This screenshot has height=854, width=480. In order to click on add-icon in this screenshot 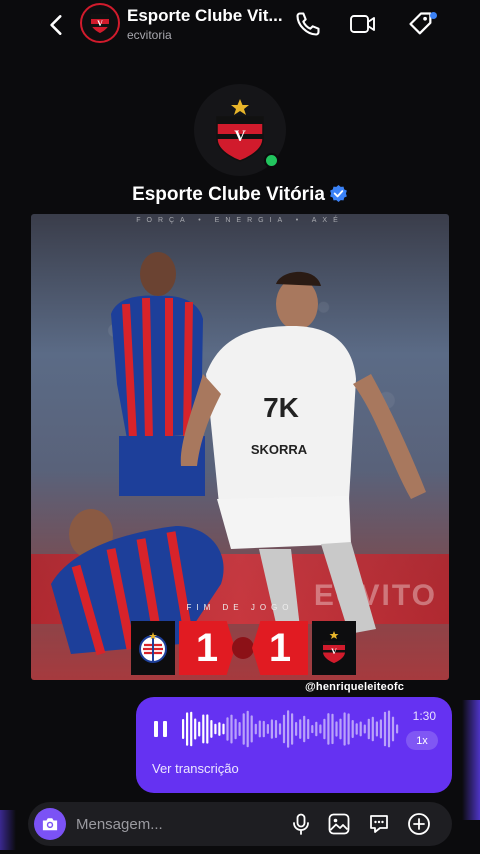, I will do `click(419, 824)`.